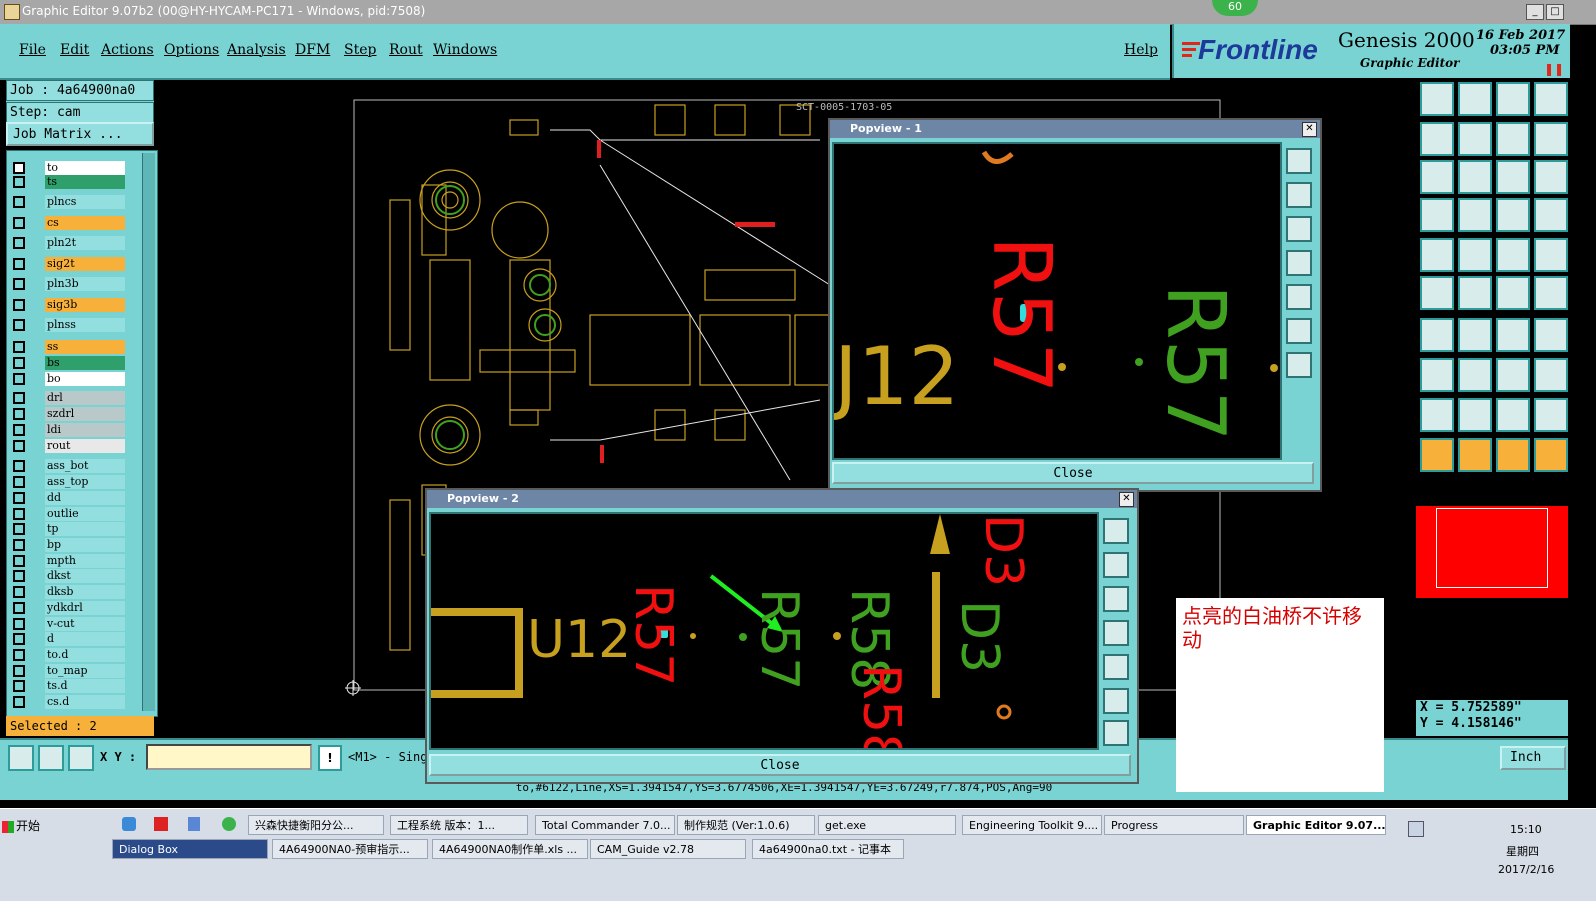 The width and height of the screenshot is (1596, 901). Describe the element at coordinates (51, 758) in the screenshot. I see `snap-icon` at that location.